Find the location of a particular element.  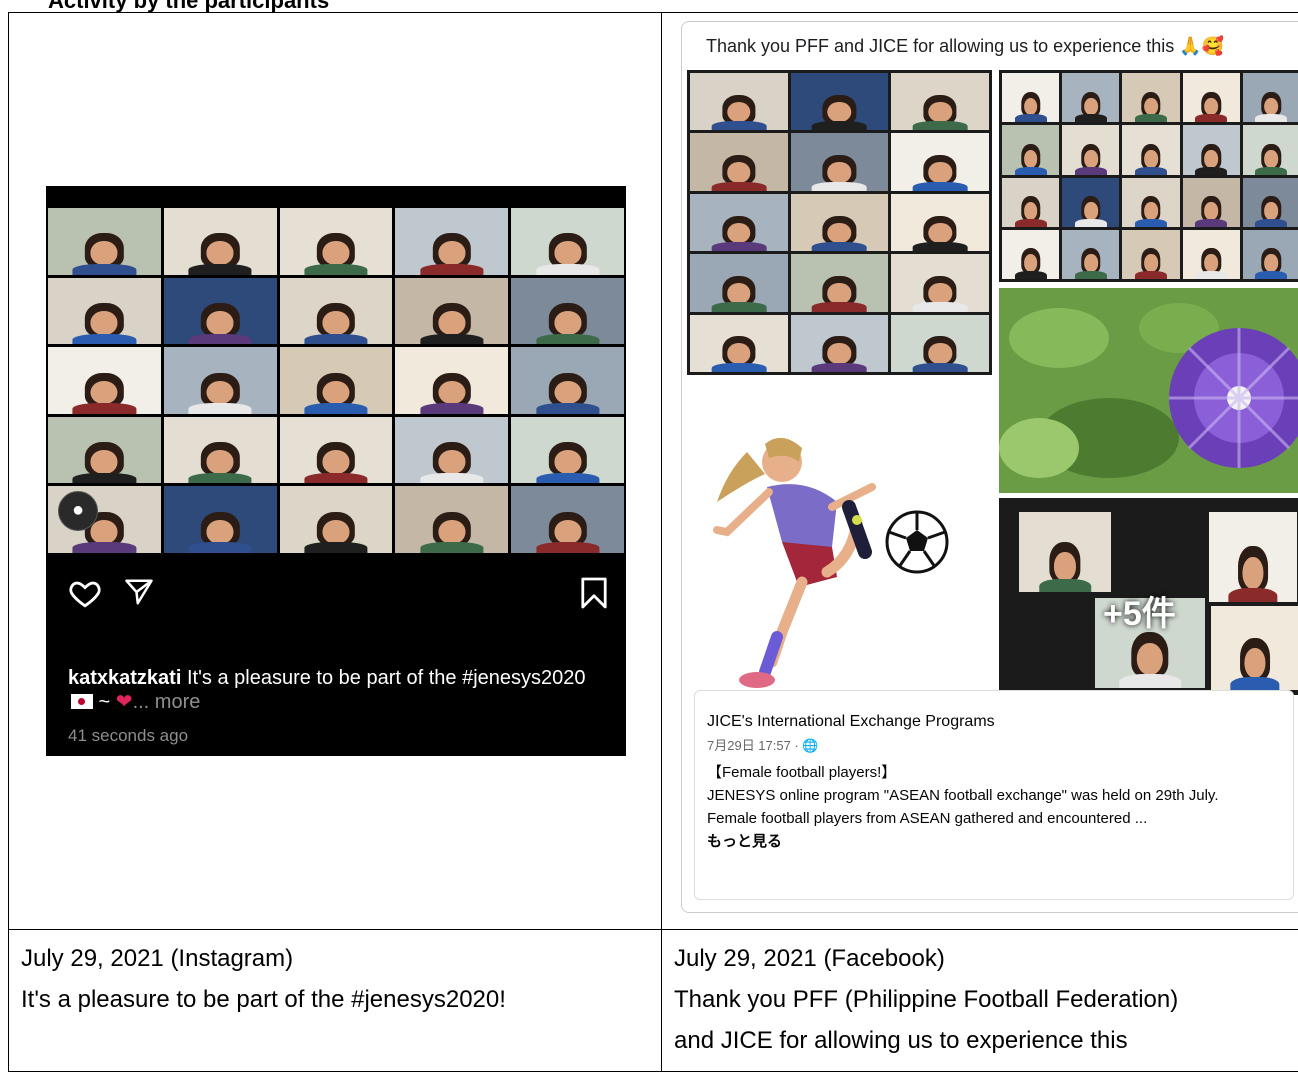

username: katxkatzkati is located at coordinates (124, 678).